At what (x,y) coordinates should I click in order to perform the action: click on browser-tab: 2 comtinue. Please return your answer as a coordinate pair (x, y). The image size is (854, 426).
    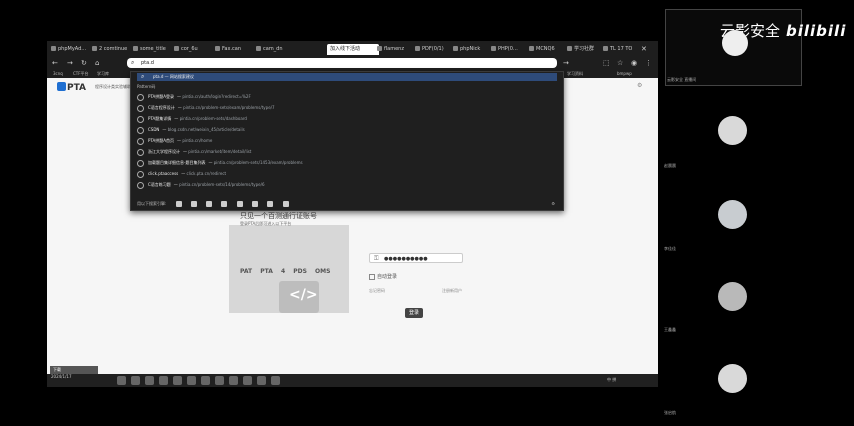
    Looking at the image, I should click on (111, 49).